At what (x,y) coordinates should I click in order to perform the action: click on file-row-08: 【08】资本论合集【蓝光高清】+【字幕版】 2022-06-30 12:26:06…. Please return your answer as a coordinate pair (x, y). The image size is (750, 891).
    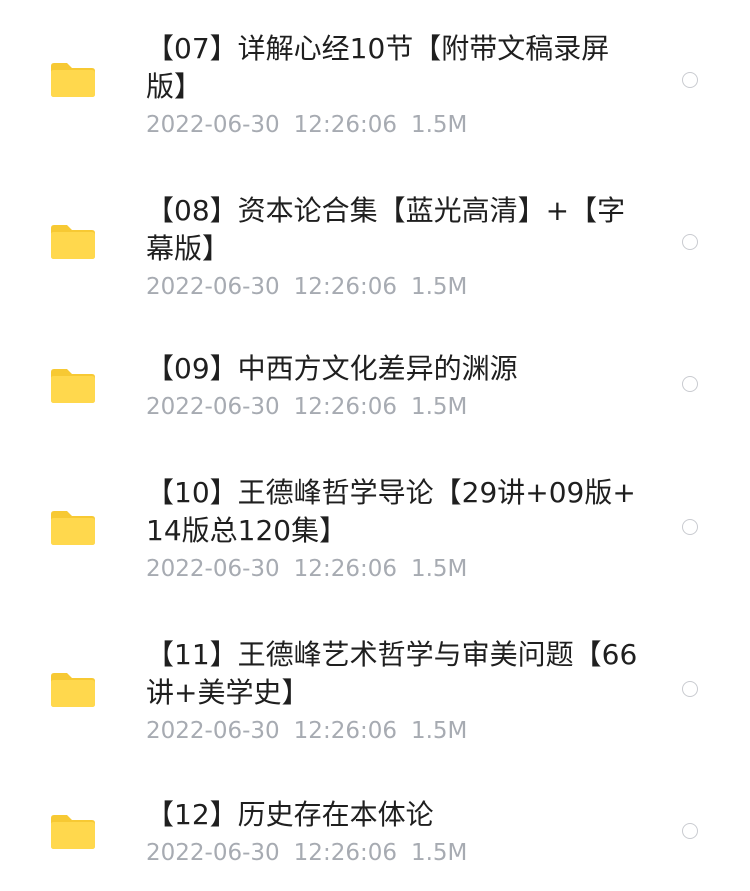
    Looking at the image, I should click on (375, 251).